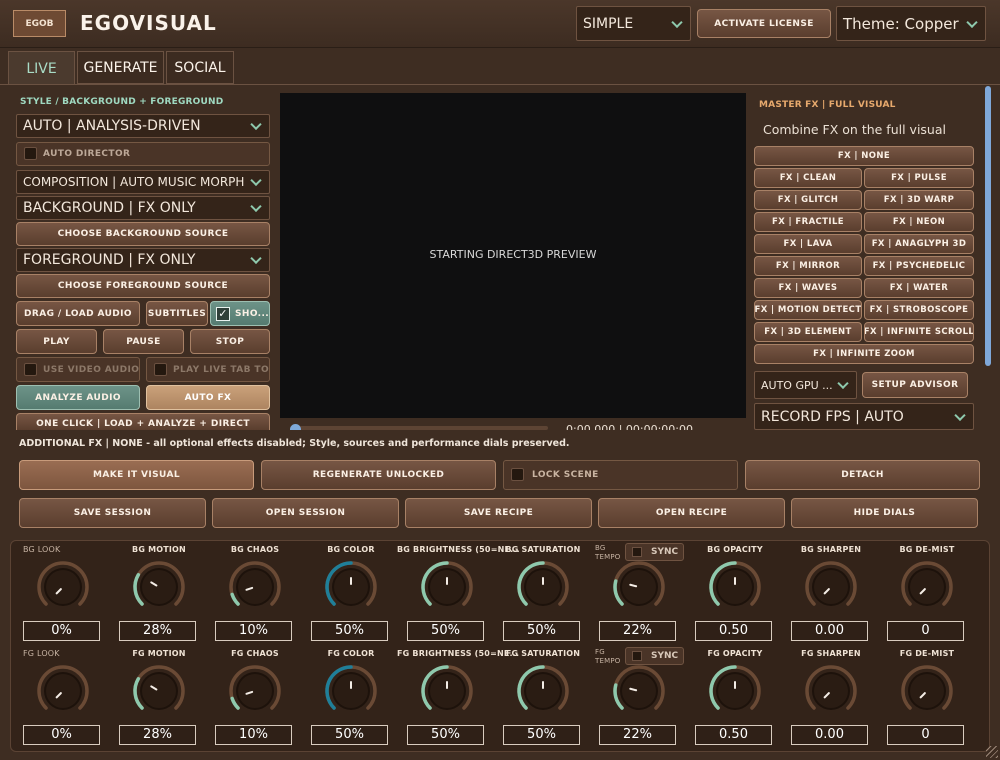 The image size is (1000, 760). I want to click on hide-dials-button: HIDE DIALS, so click(884, 513).